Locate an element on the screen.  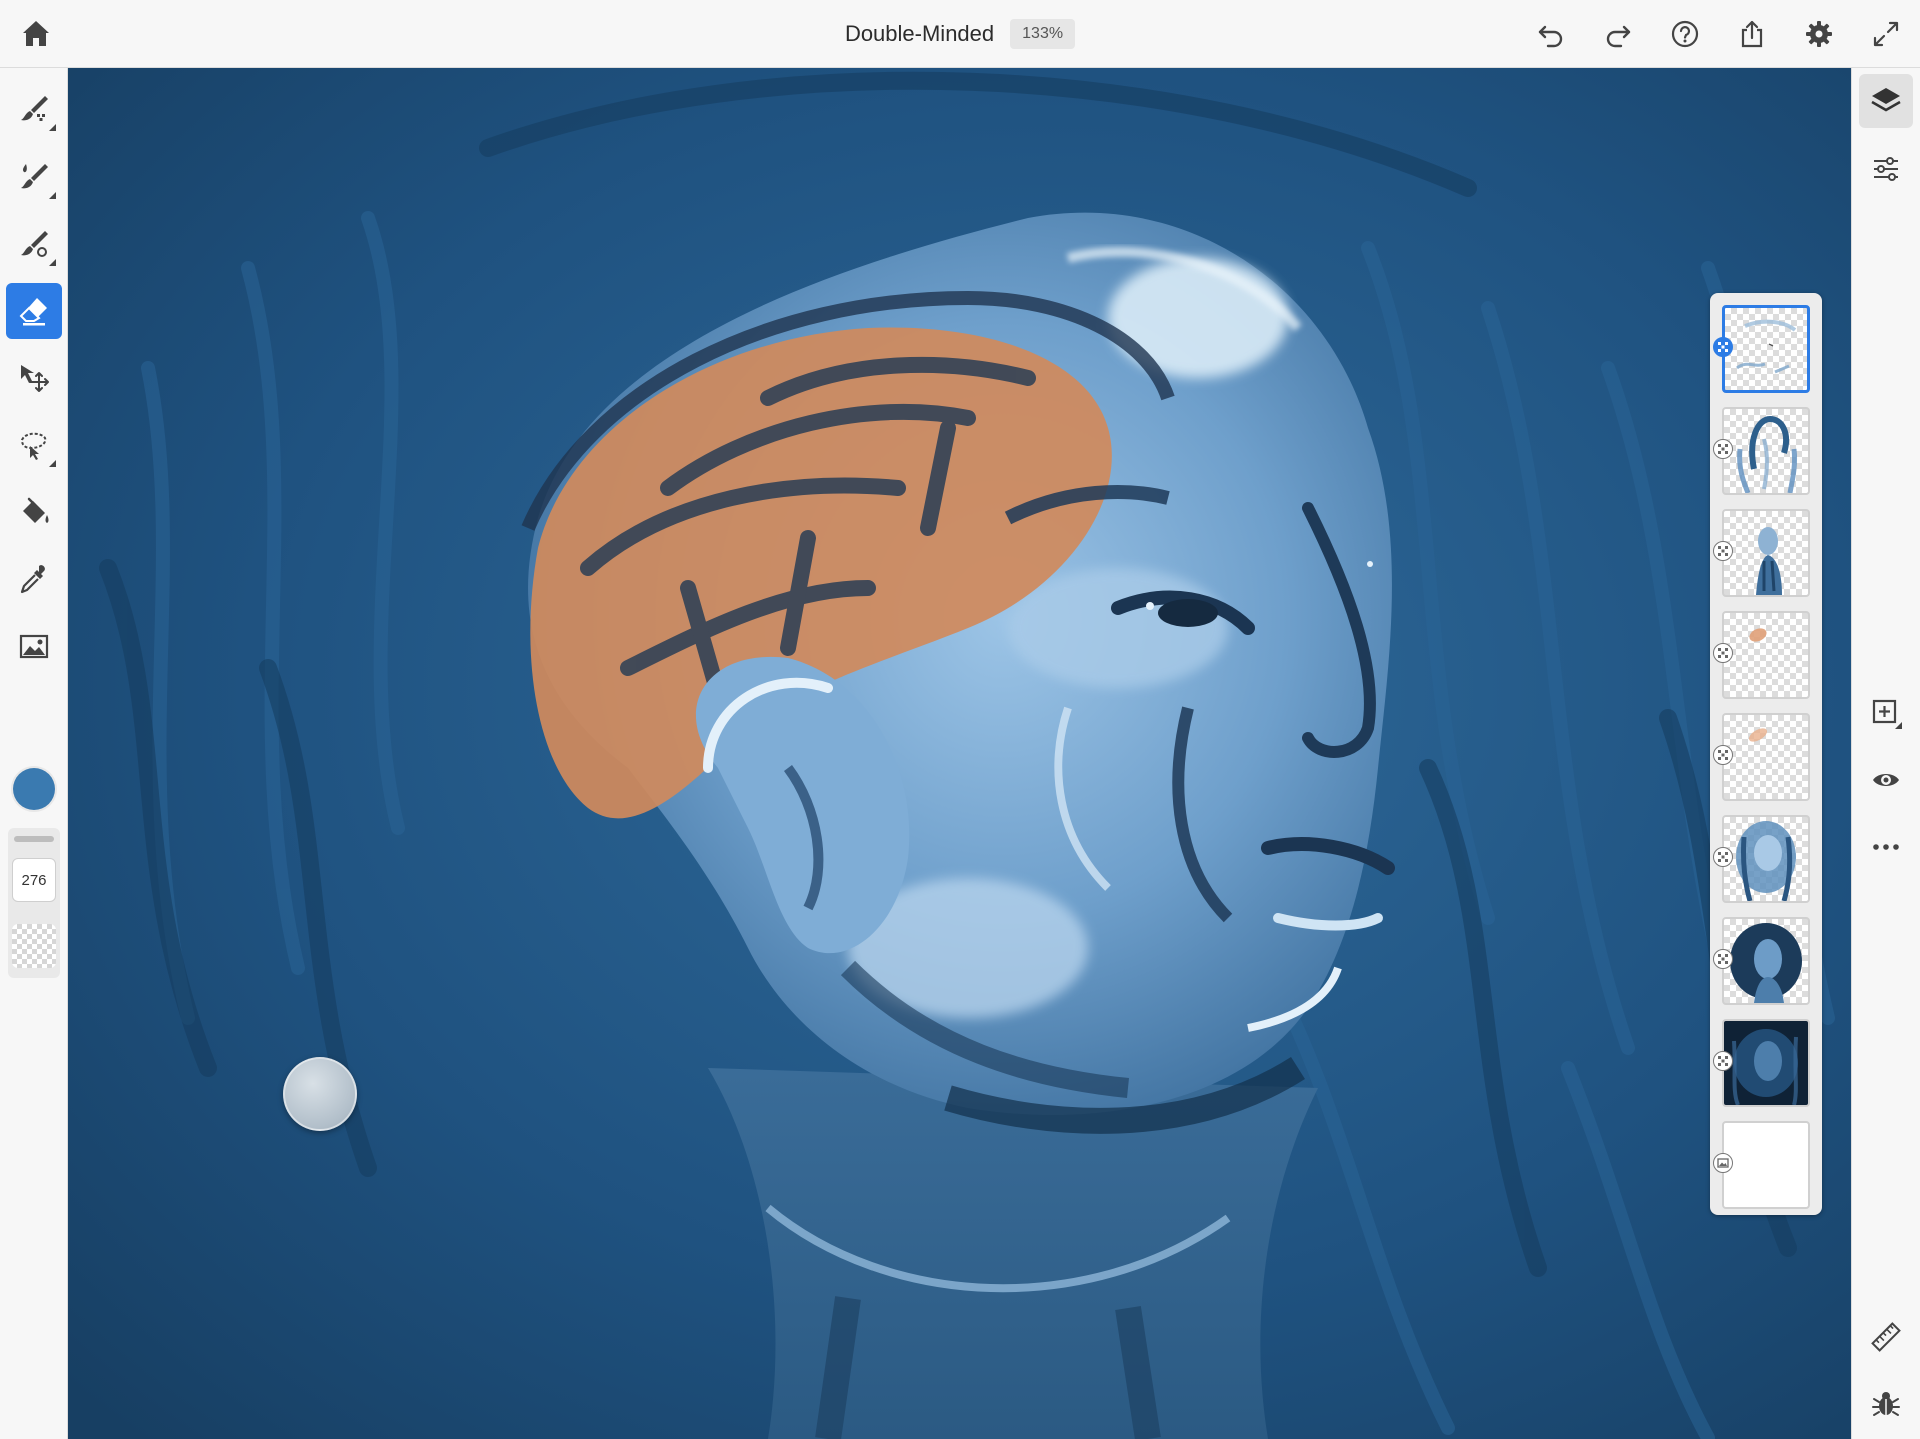
redo-icon is located at coordinates (1618, 36).